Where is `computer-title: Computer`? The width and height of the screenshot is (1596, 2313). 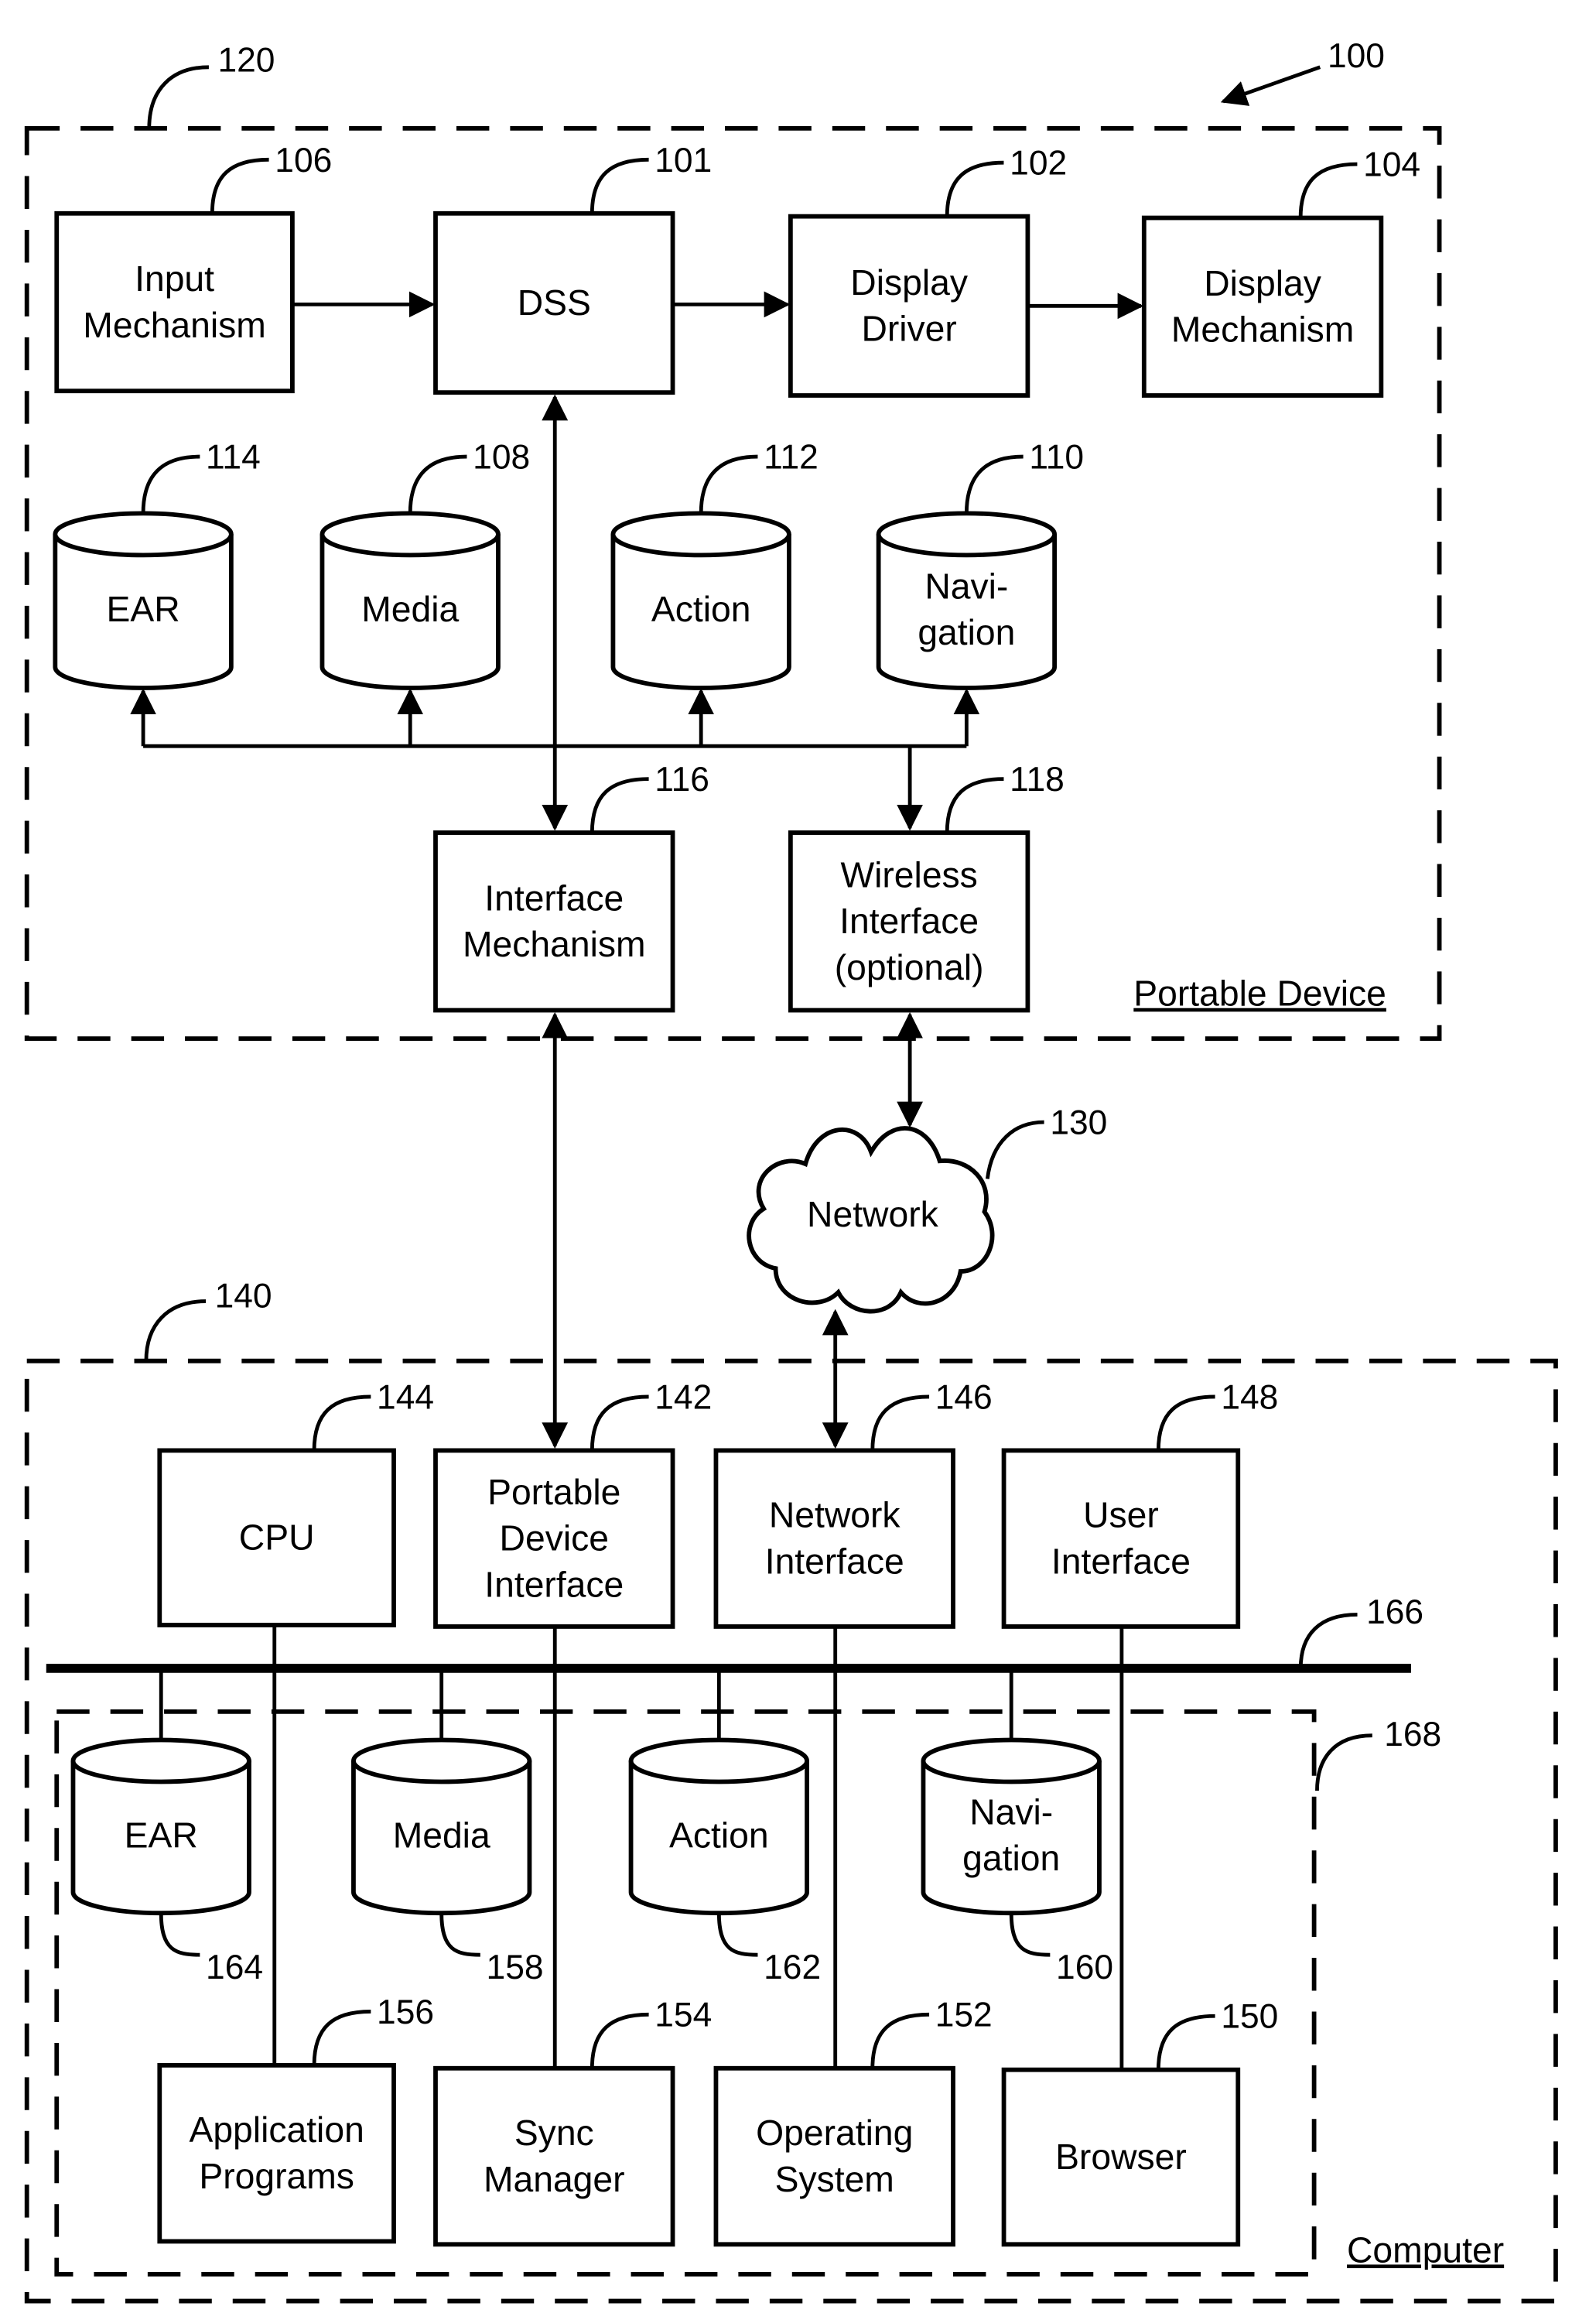
computer-title: Computer is located at coordinates (1425, 2249).